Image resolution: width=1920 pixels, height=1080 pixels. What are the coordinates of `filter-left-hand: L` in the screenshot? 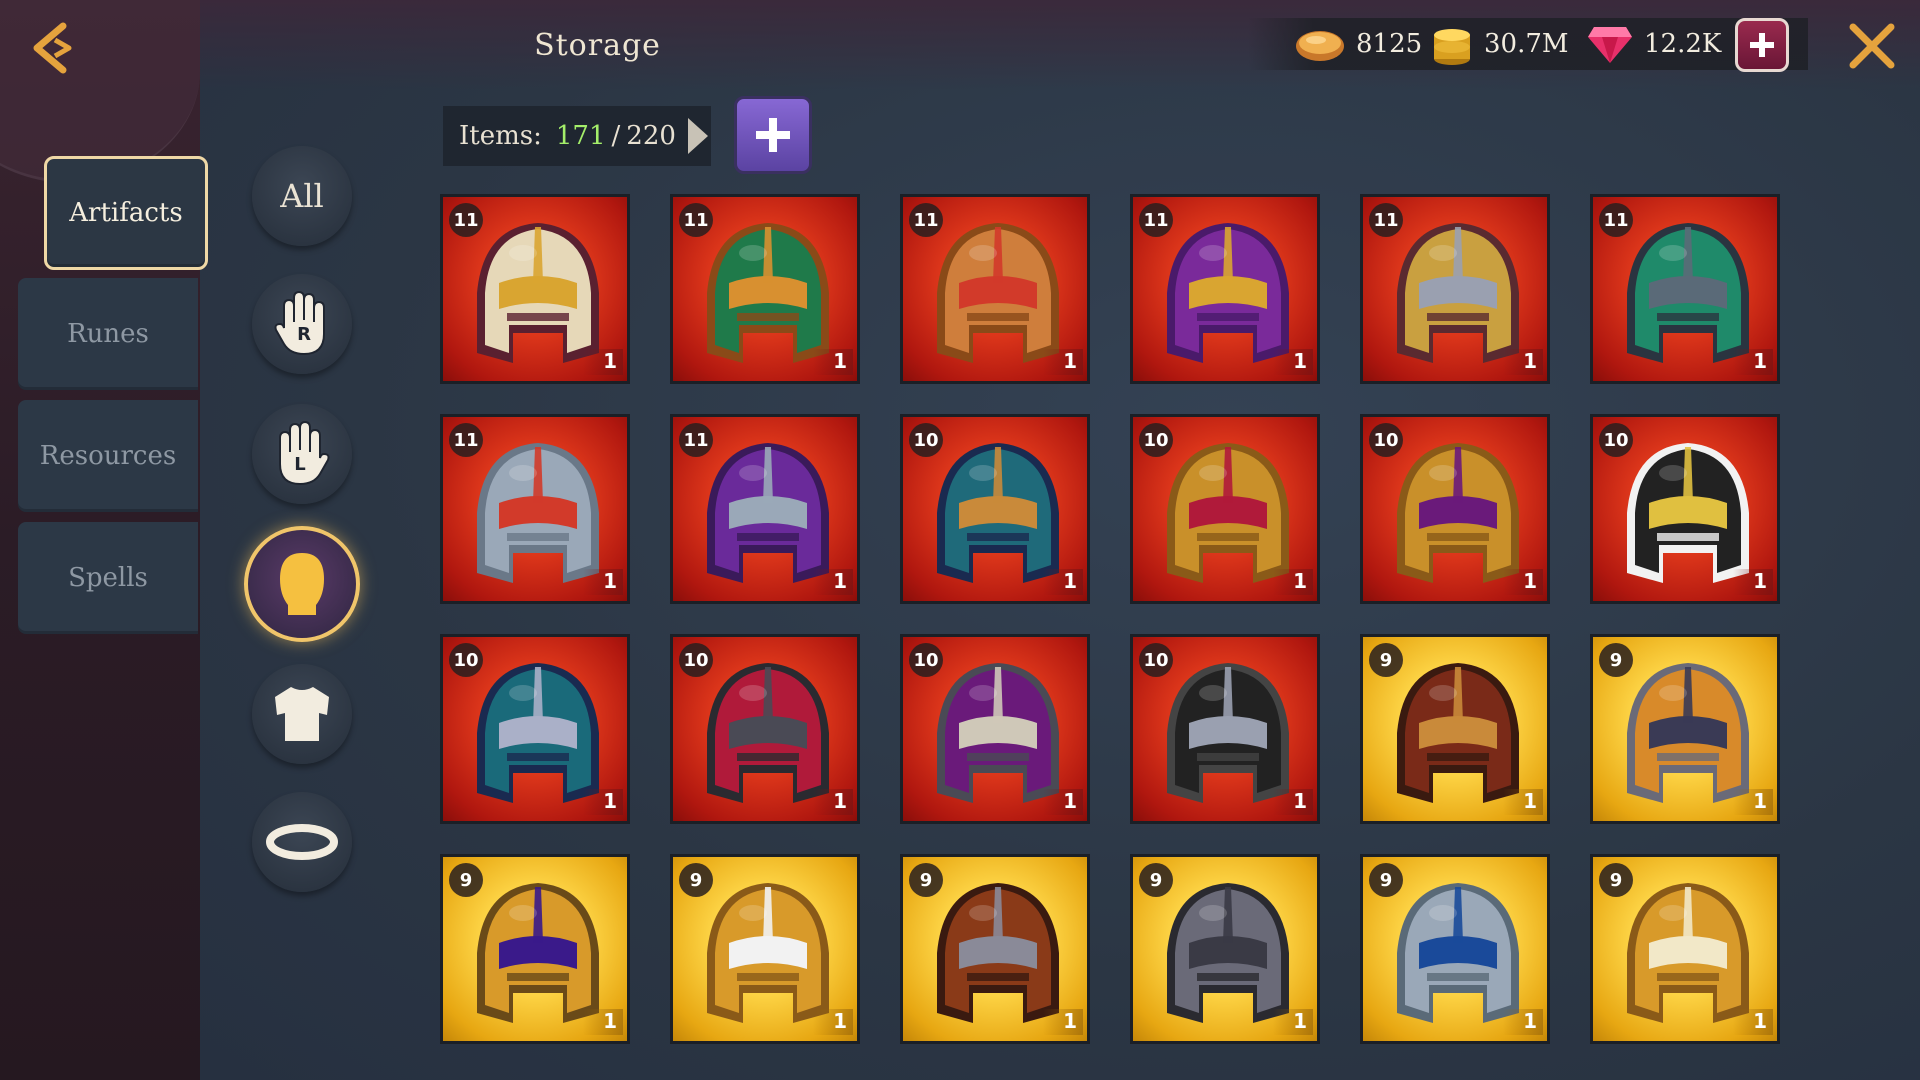 It's located at (302, 454).